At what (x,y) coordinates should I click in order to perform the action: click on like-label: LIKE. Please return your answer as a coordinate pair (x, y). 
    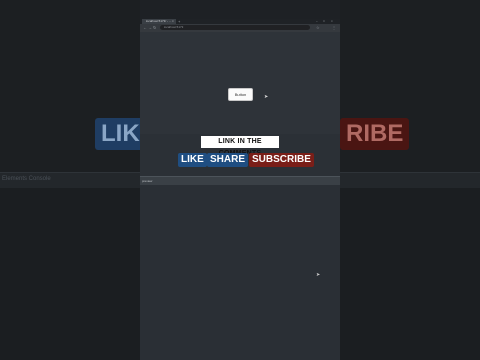
    Looking at the image, I should click on (192, 160).